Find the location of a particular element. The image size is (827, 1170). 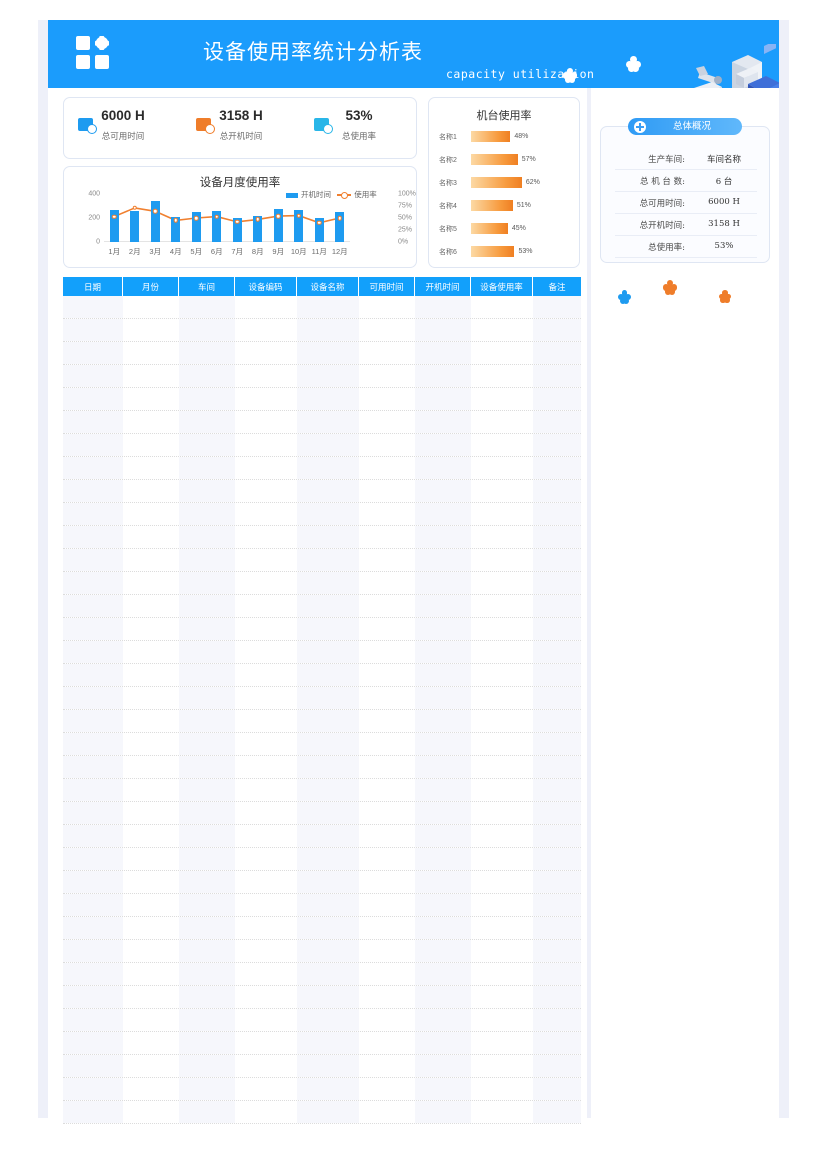

table-column-header: 车间 is located at coordinates (207, 286).